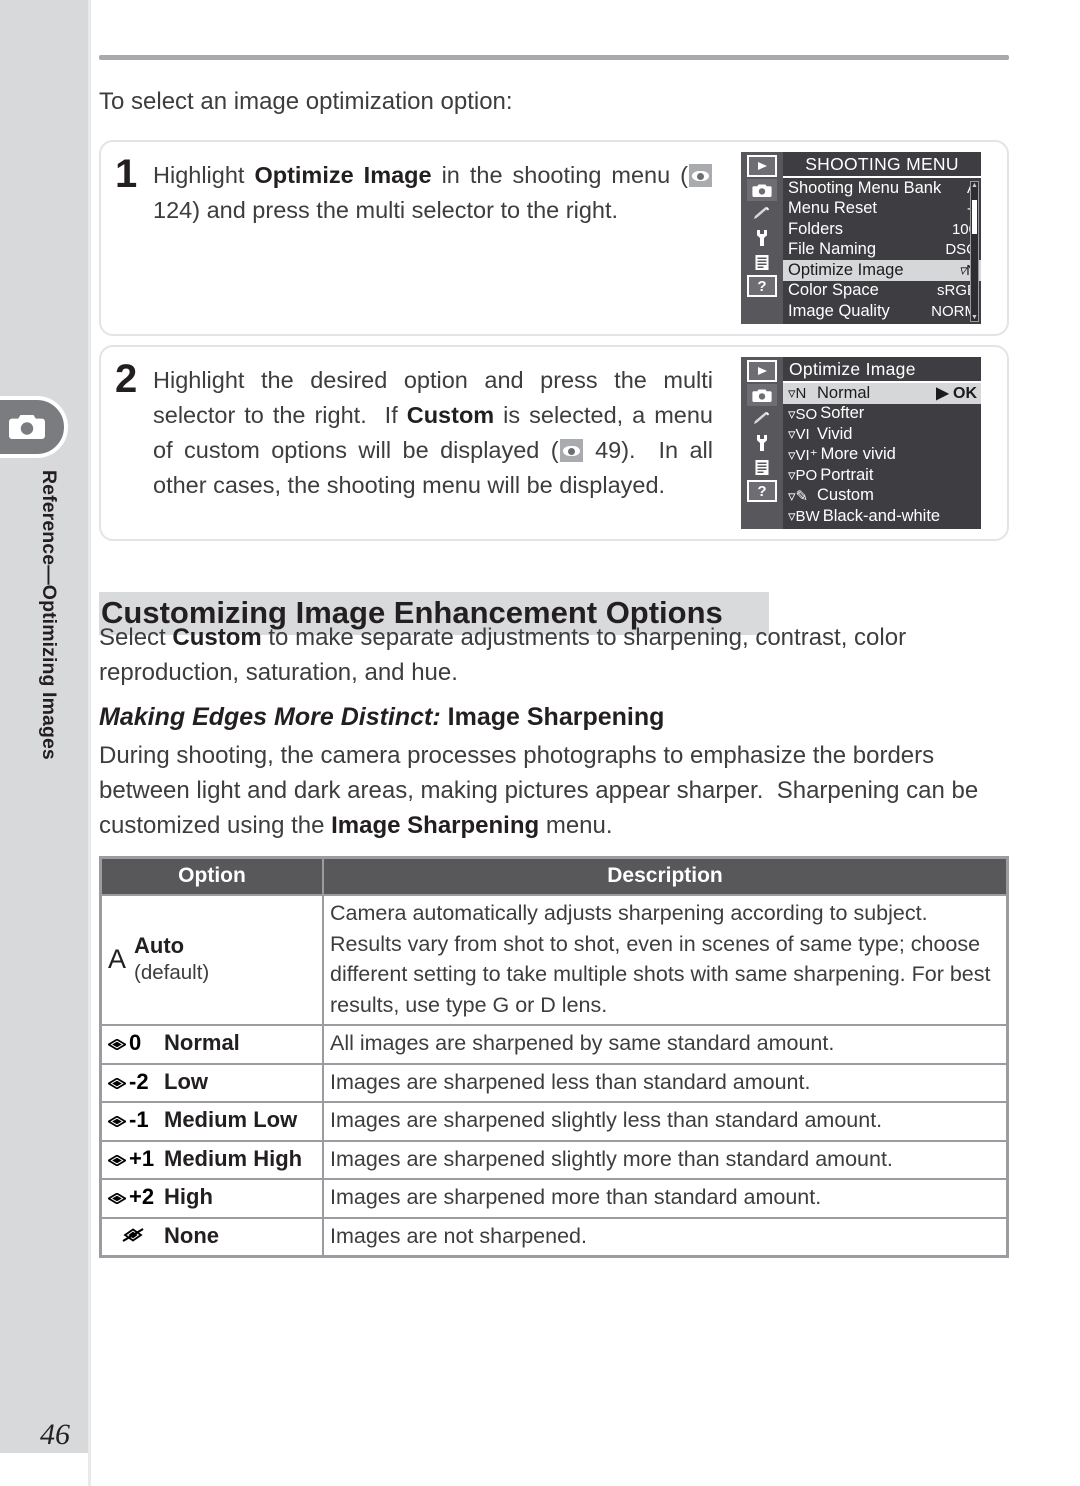  Describe the element at coordinates (212, 1044) in the screenshot. I see `option-cell-normal: 0 Normal` at that location.